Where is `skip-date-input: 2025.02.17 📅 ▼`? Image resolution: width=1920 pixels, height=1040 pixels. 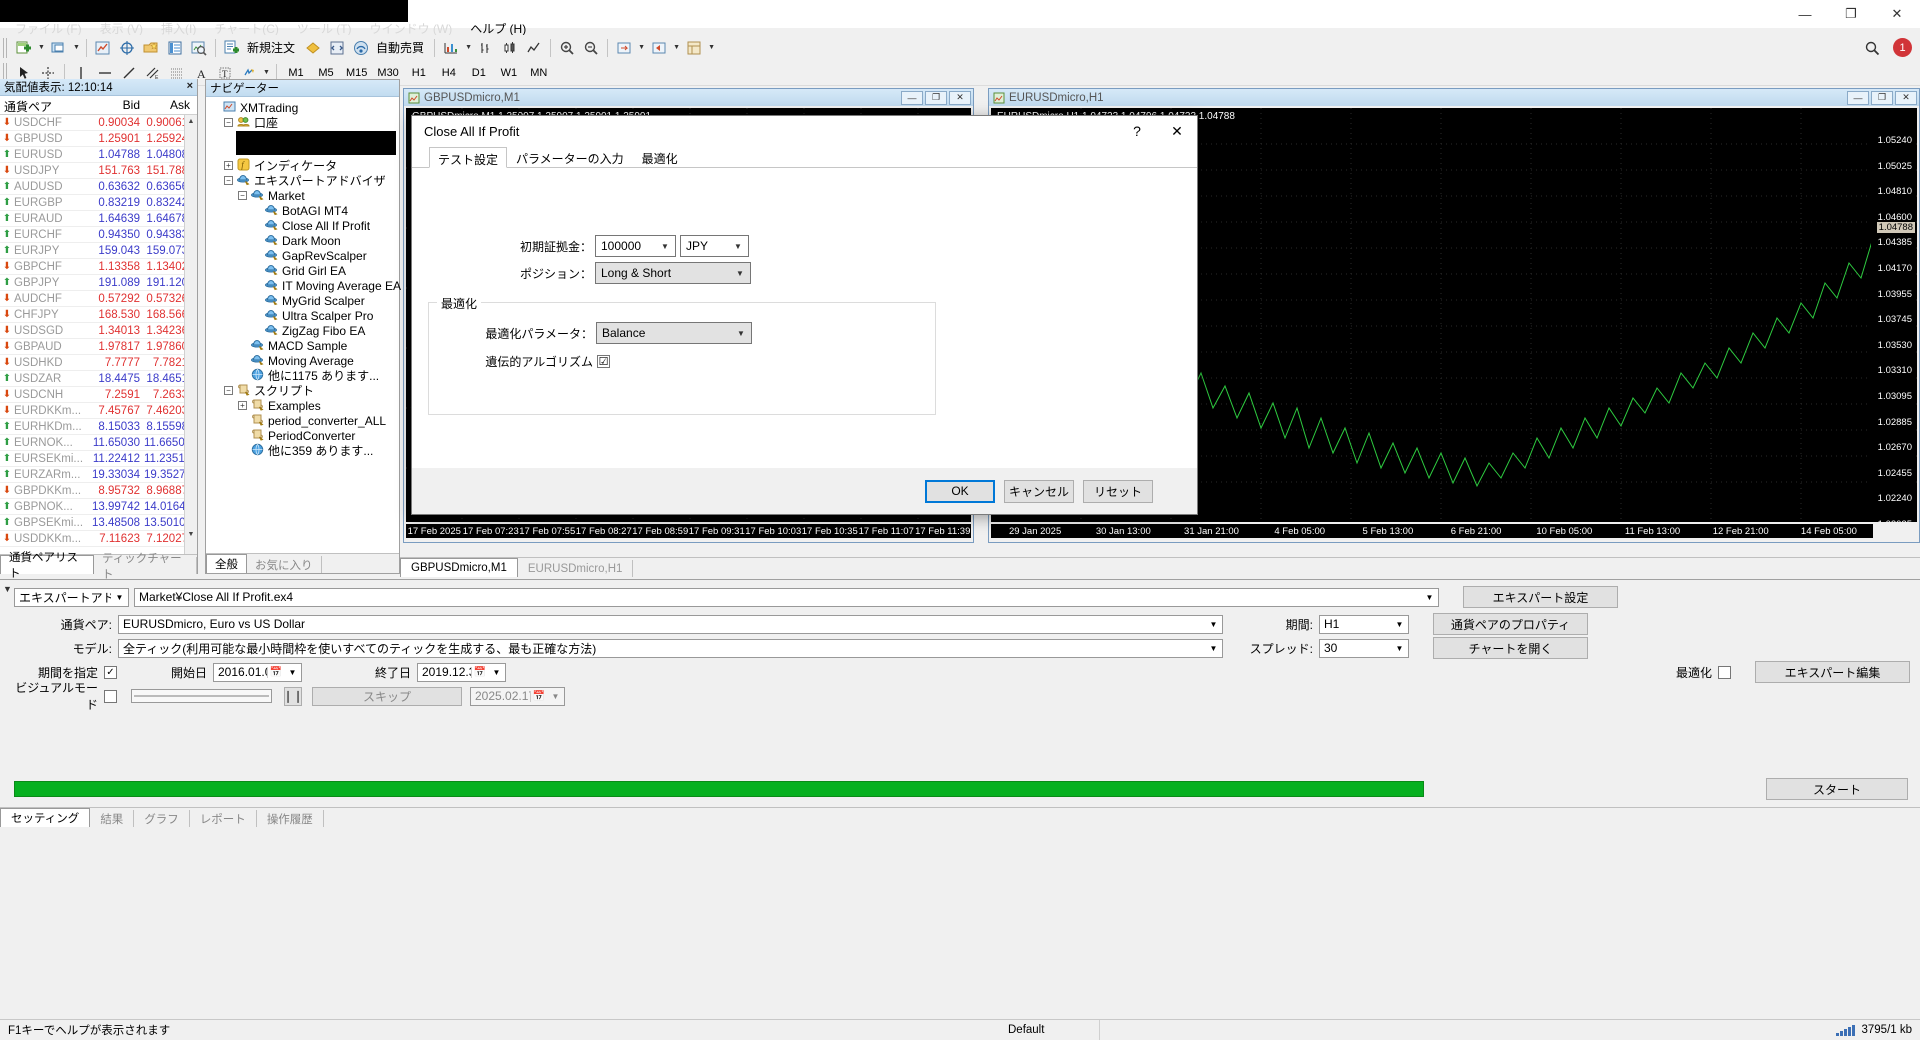
skip-date-input: 2025.02.17 📅 ▼ is located at coordinates (517, 696).